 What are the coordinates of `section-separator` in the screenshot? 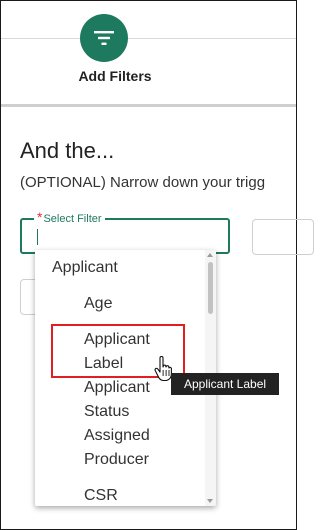 It's located at (148, 105).